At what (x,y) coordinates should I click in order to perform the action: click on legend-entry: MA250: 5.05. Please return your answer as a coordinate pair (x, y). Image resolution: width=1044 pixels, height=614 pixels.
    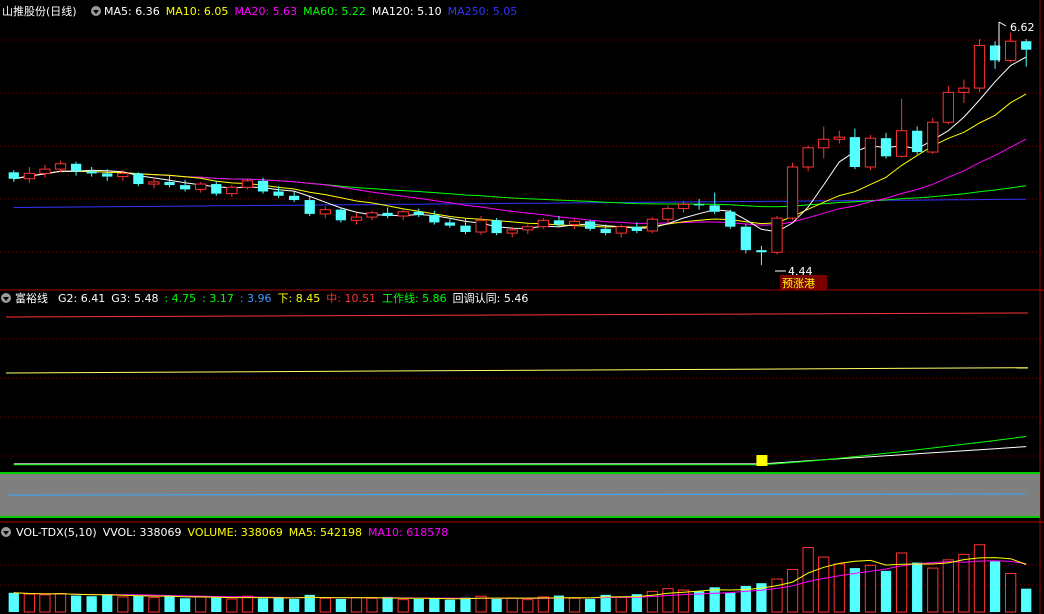
    Looking at the image, I should click on (483, 11).